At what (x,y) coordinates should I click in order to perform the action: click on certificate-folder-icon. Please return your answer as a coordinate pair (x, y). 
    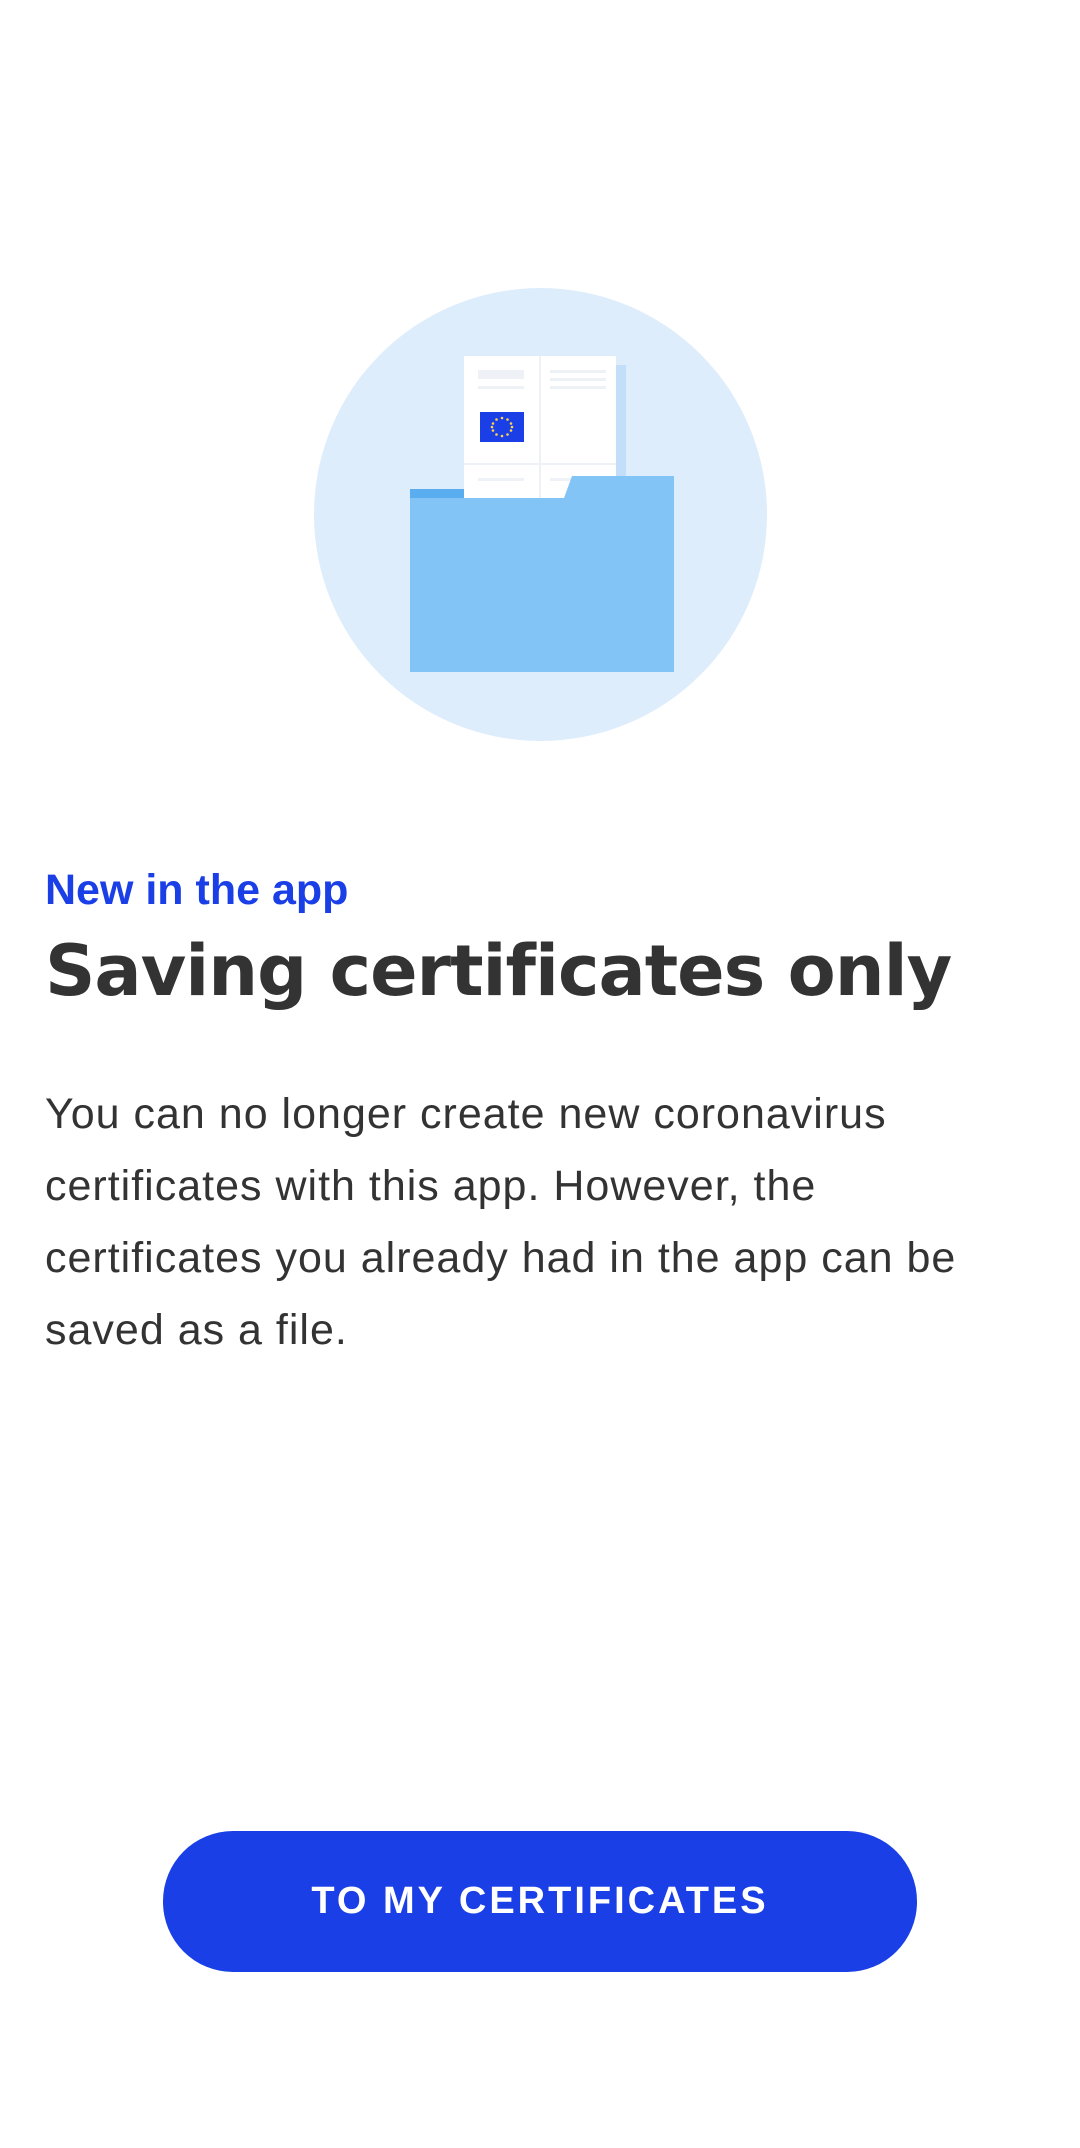
    Looking at the image, I should click on (540, 514).